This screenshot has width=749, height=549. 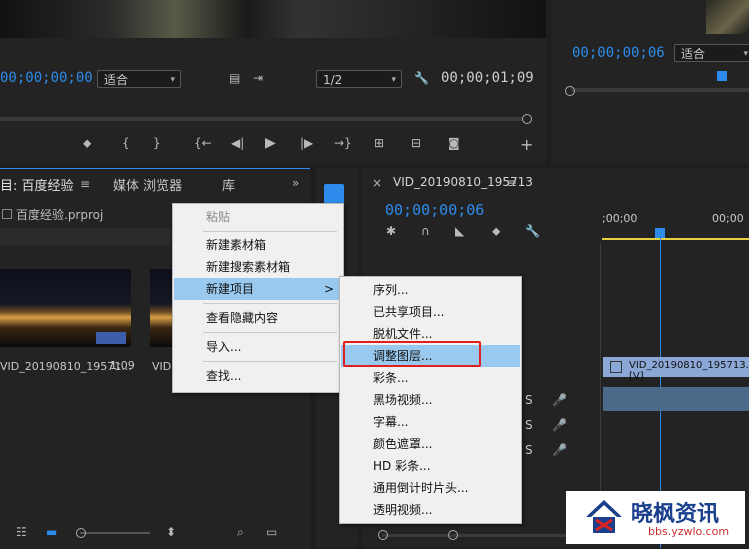 I want to click on icon-view-icon: ▬, so click(x=51, y=532).